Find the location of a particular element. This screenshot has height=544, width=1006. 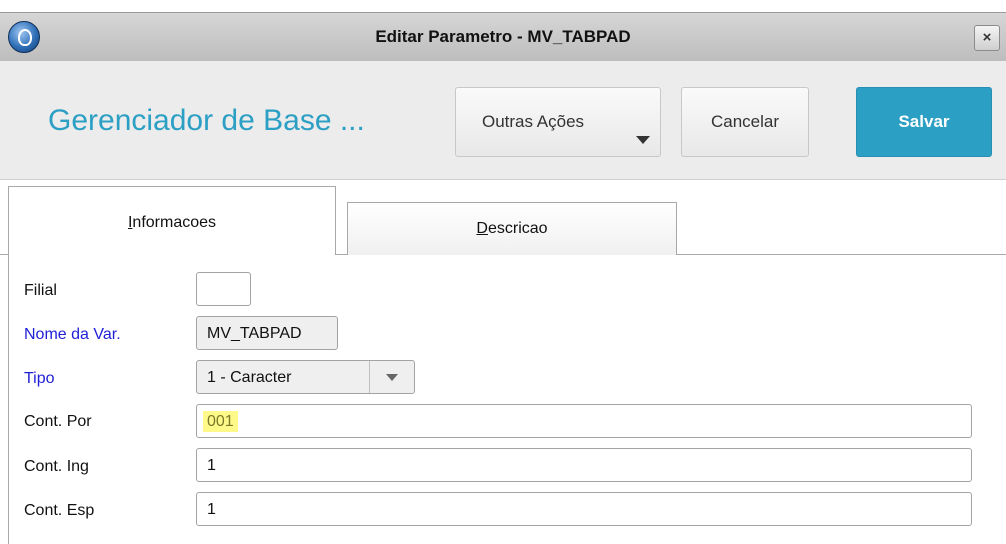

tab-descricao-label: escricao is located at coordinates (517, 228).